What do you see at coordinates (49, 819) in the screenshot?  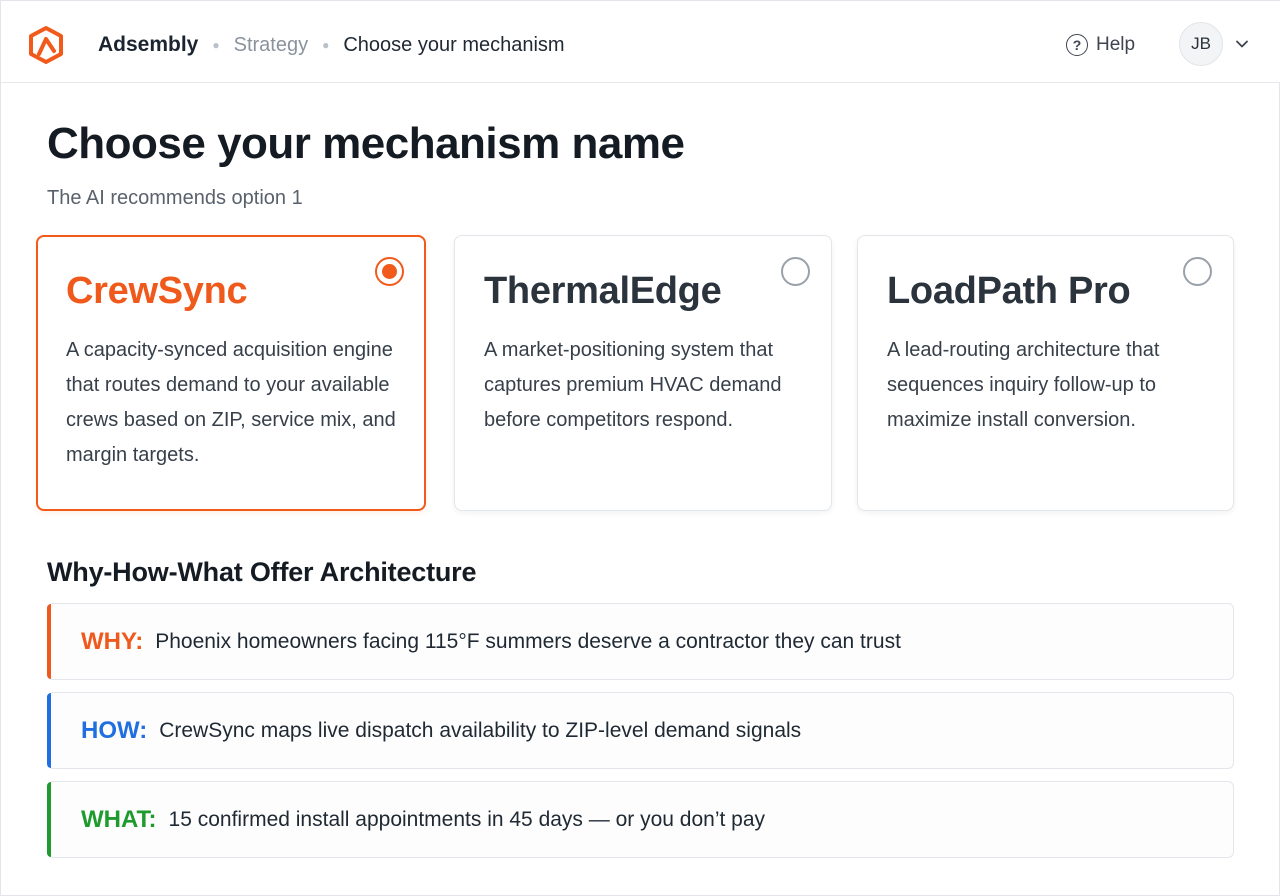 I see `what-accent-bar` at bounding box center [49, 819].